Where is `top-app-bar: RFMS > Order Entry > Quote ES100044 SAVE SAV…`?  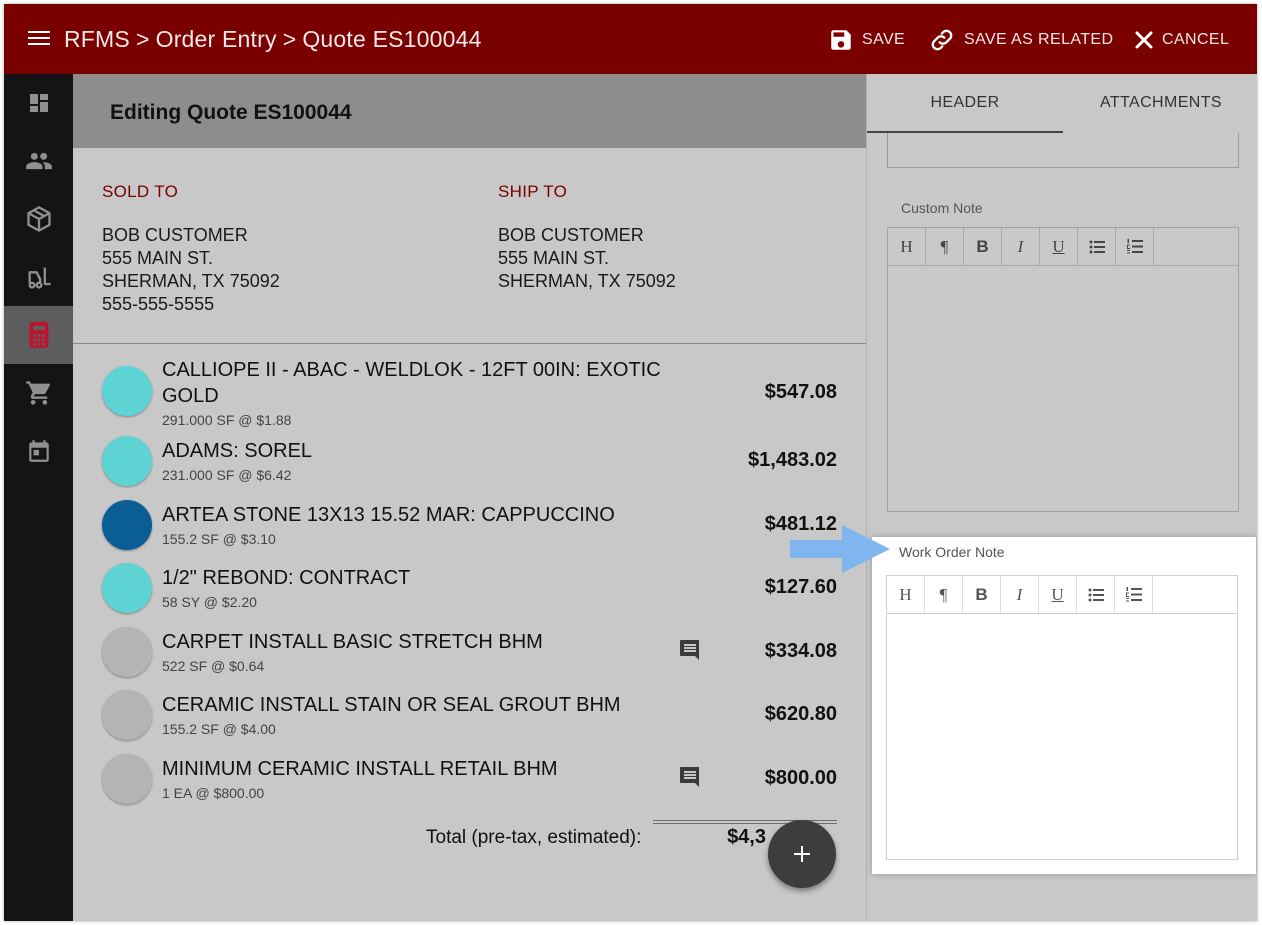 top-app-bar: RFMS > Order Entry > Quote ES100044 SAVE SAV… is located at coordinates (630, 39).